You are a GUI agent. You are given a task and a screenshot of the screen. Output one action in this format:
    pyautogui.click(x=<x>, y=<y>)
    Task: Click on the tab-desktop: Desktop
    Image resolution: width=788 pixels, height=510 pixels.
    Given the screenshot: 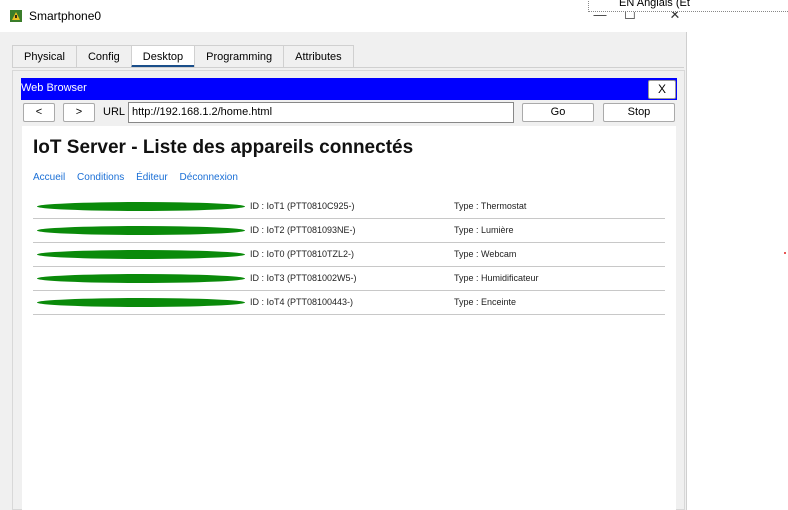 What is the action you would take?
    pyautogui.click(x=163, y=56)
    